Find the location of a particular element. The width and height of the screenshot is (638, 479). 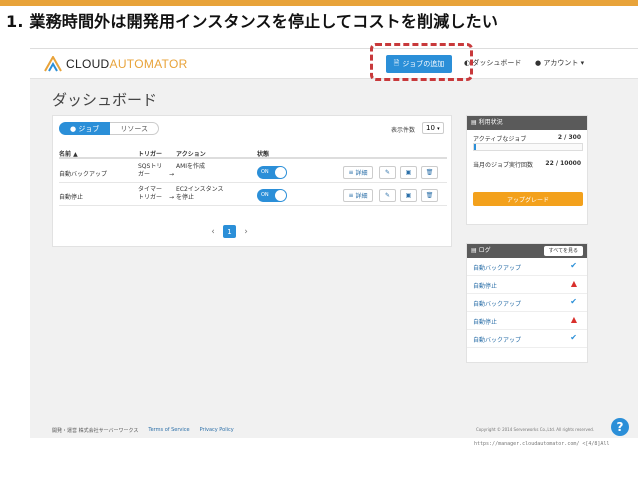

monthly-runs-usage: 当月のジョブ実行回数 22 / 10000 is located at coordinates (527, 164).